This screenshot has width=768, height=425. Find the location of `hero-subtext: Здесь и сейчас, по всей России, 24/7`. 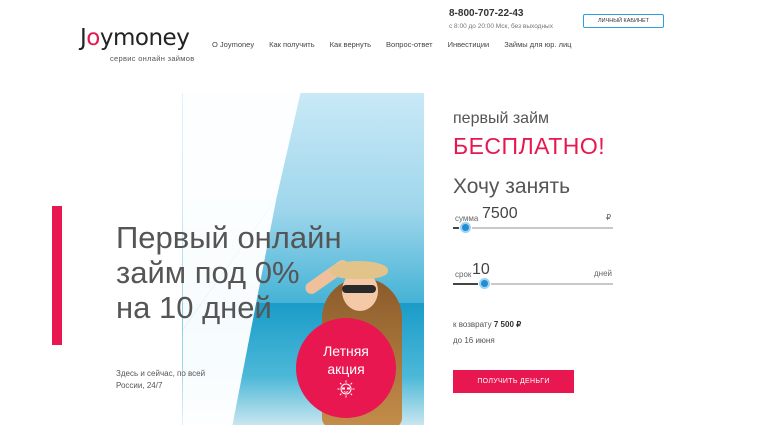

hero-subtext: Здесь и сейчас, по всей России, 24/7 is located at coordinates (161, 379).